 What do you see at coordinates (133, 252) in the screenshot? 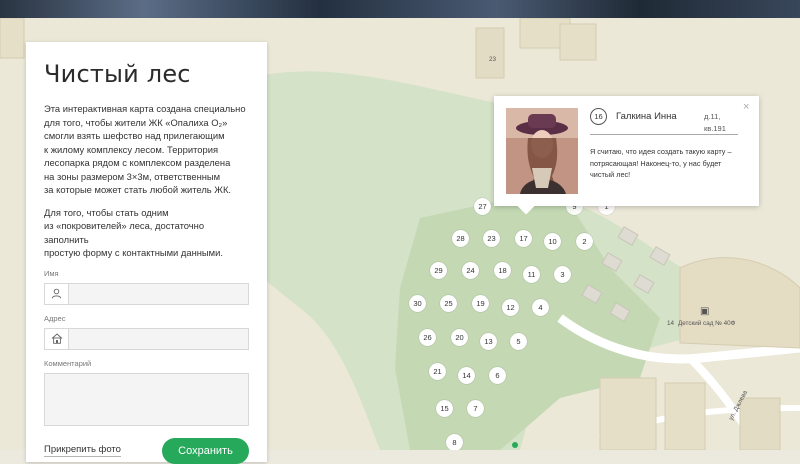
I see `call-line: простую форму с контактными данными.` at bounding box center [133, 252].